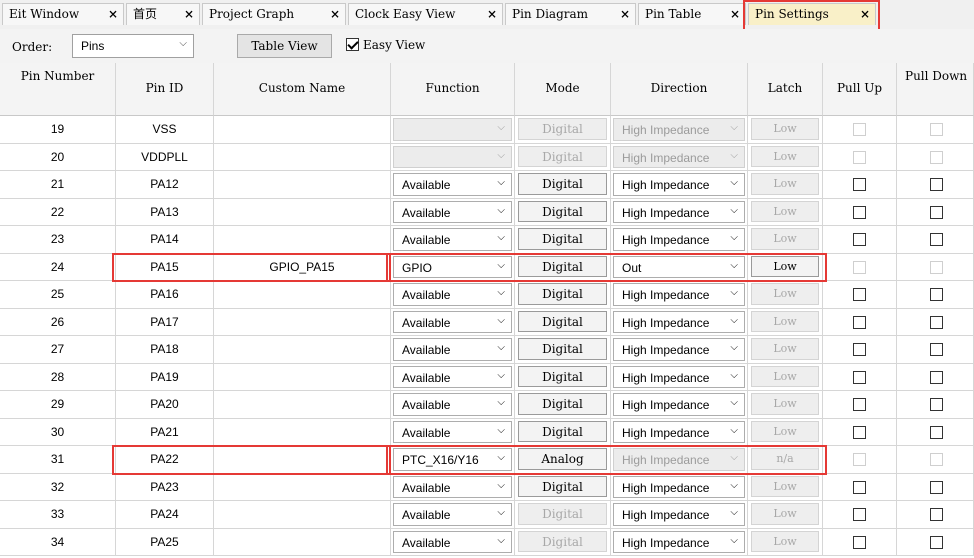 The image size is (974, 558). What do you see at coordinates (425, 14) in the screenshot?
I see `tab-clock-easy-view: Clock Easy View ×` at bounding box center [425, 14].